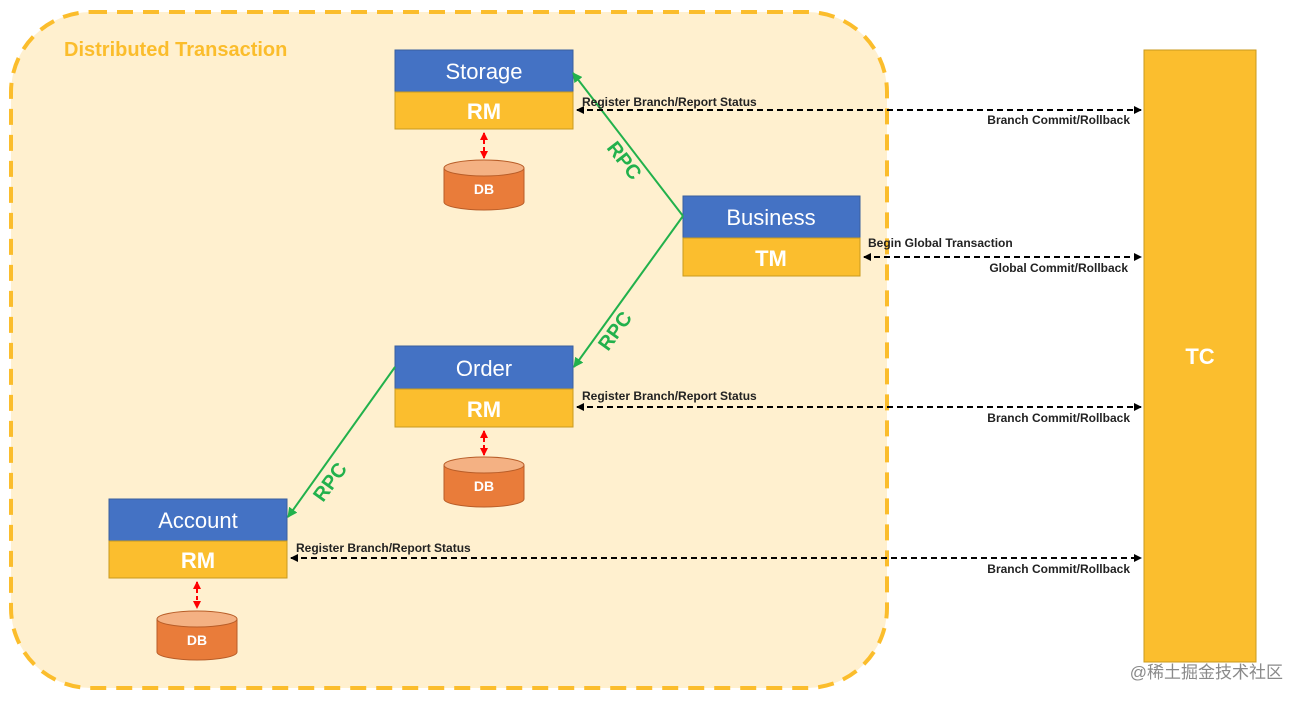 The height and width of the screenshot is (703, 1303). What do you see at coordinates (198, 520) in the screenshot?
I see `account-service-label: Account` at bounding box center [198, 520].